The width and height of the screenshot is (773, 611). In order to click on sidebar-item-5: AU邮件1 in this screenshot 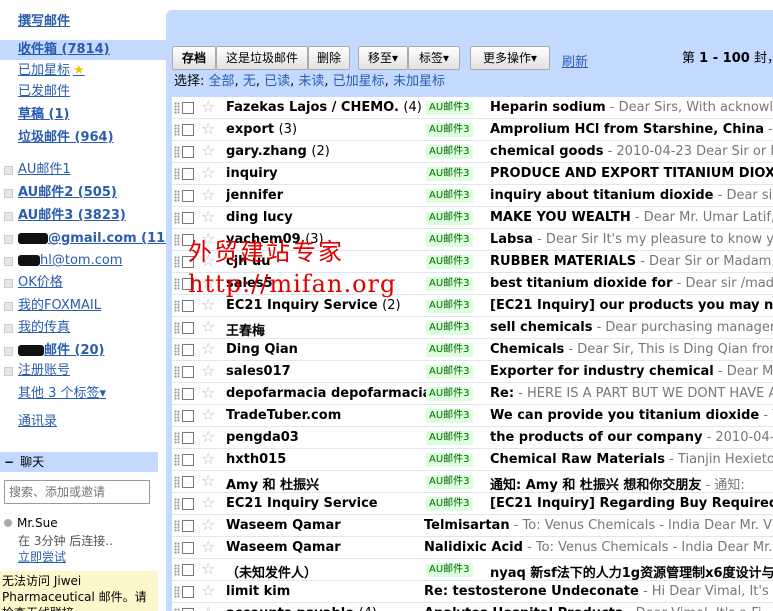, I will do `click(83, 170)`.